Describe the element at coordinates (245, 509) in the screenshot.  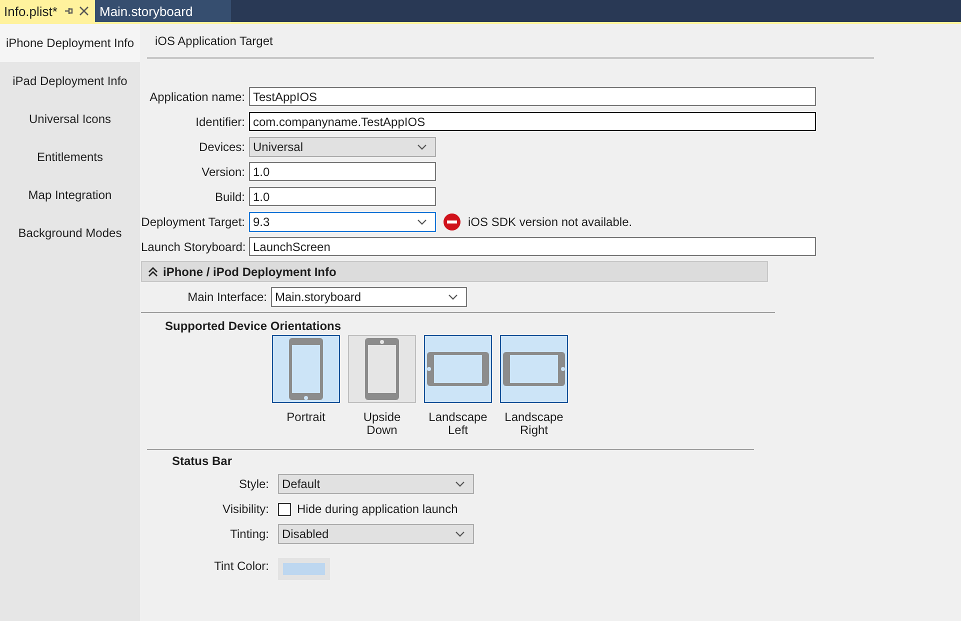
I see `field-label: Visibility:` at that location.